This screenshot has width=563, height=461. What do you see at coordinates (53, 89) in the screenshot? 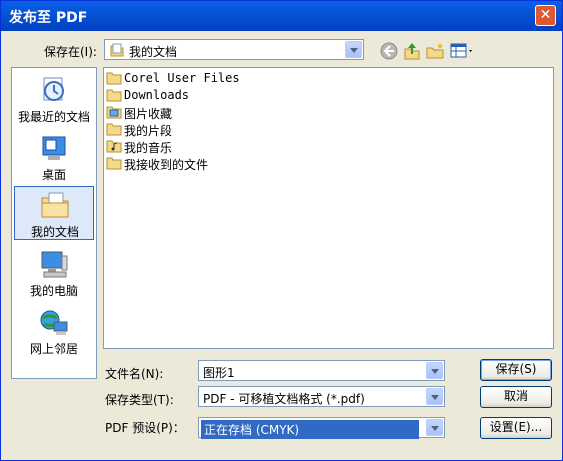
I see `recent-documents-icon` at bounding box center [53, 89].